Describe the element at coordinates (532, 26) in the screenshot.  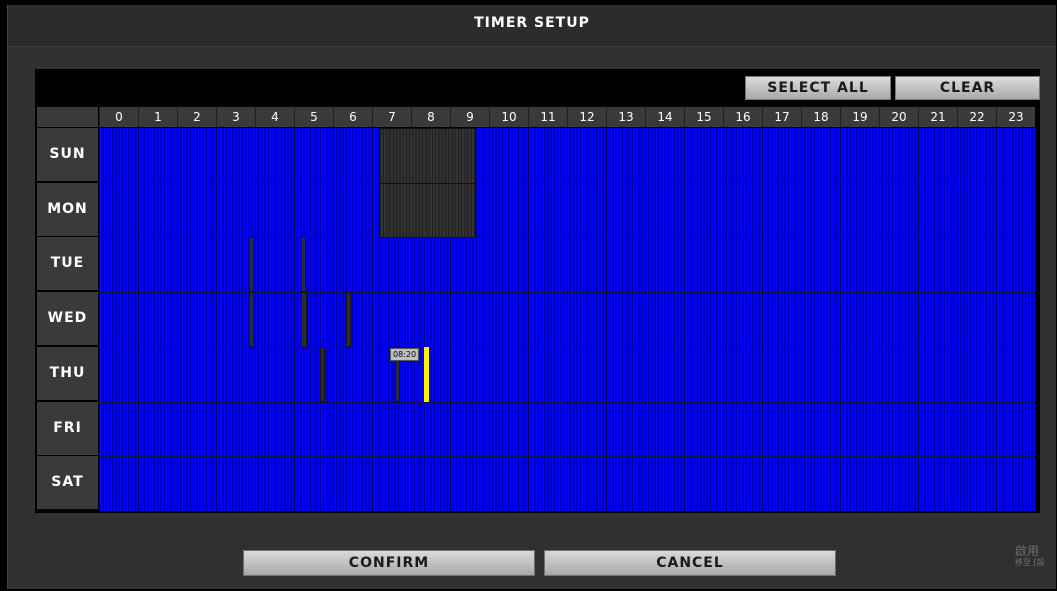
I see `dialog-title: TIMER SETUP` at that location.